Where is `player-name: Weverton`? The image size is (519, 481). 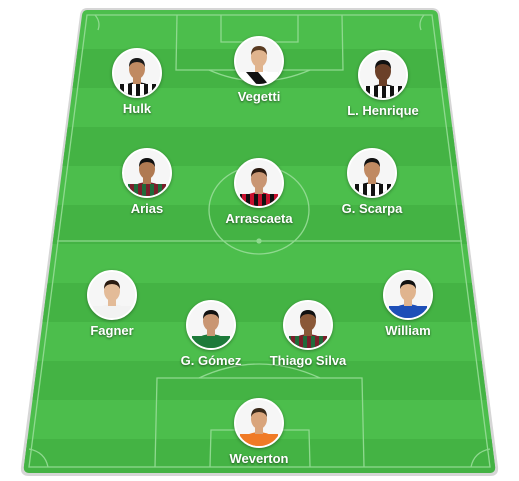
player-name: Weverton is located at coordinates (259, 458).